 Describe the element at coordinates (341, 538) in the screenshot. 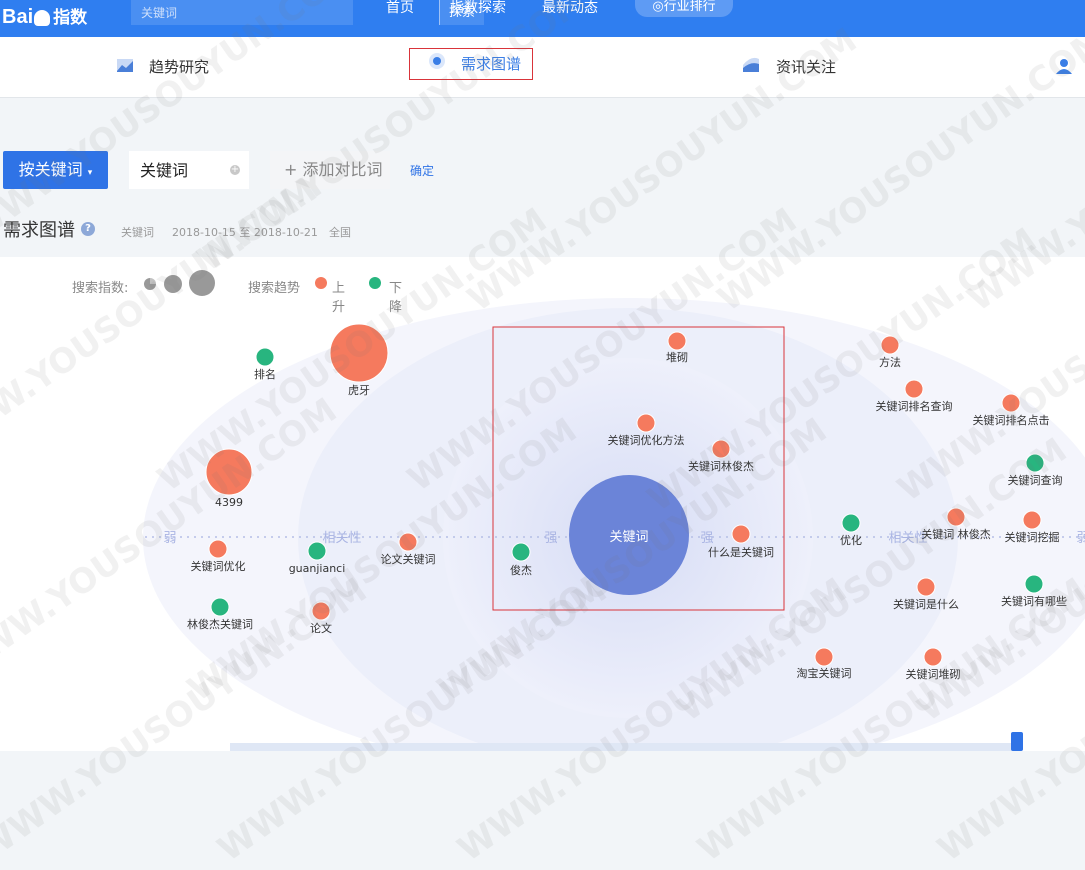

I see `axis-label: 相关性` at that location.